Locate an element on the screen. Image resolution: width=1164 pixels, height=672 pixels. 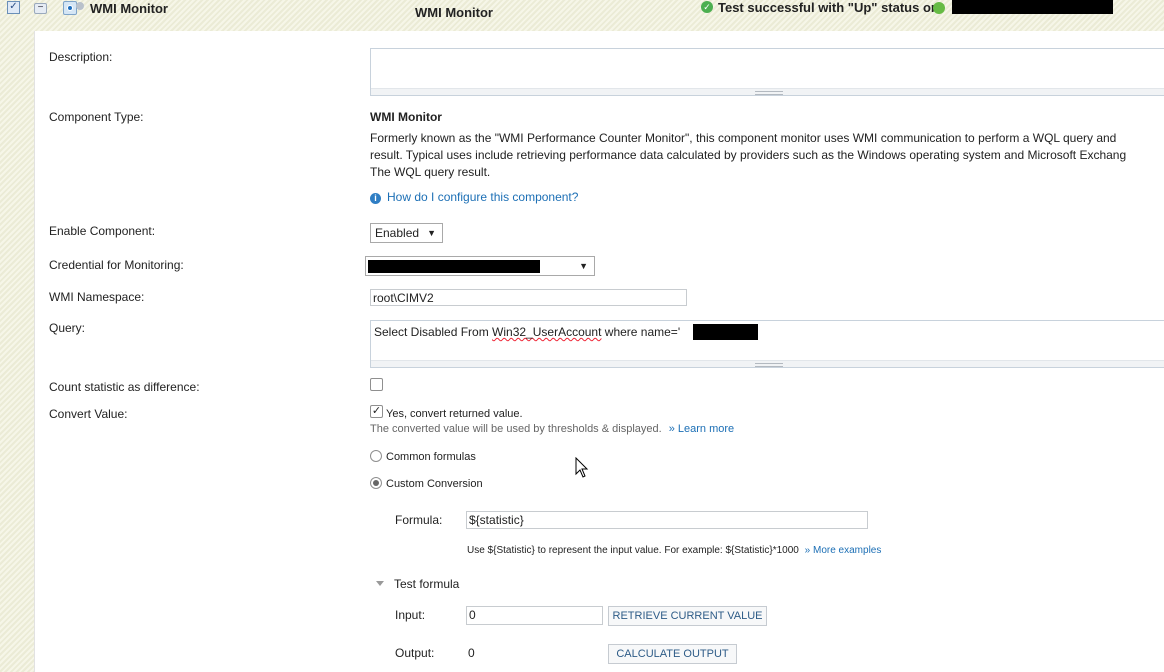
test-input-field: 0 is located at coordinates (534, 615).